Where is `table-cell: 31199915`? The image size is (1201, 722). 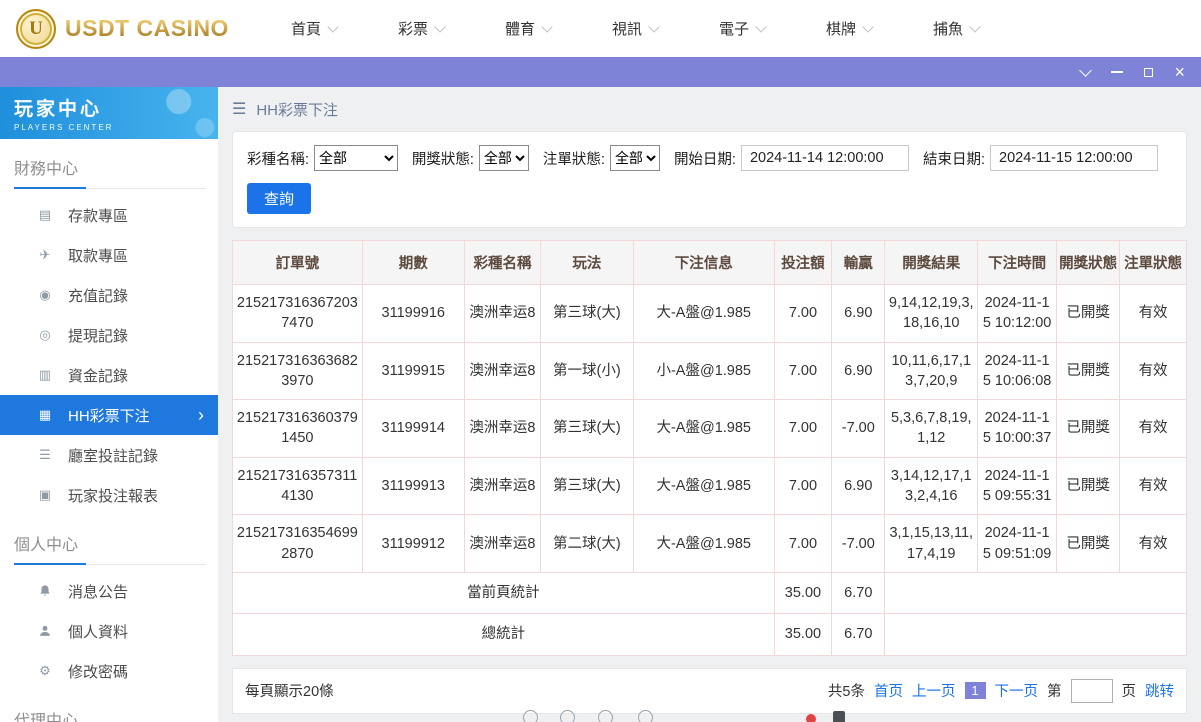 table-cell: 31199915 is located at coordinates (413, 371).